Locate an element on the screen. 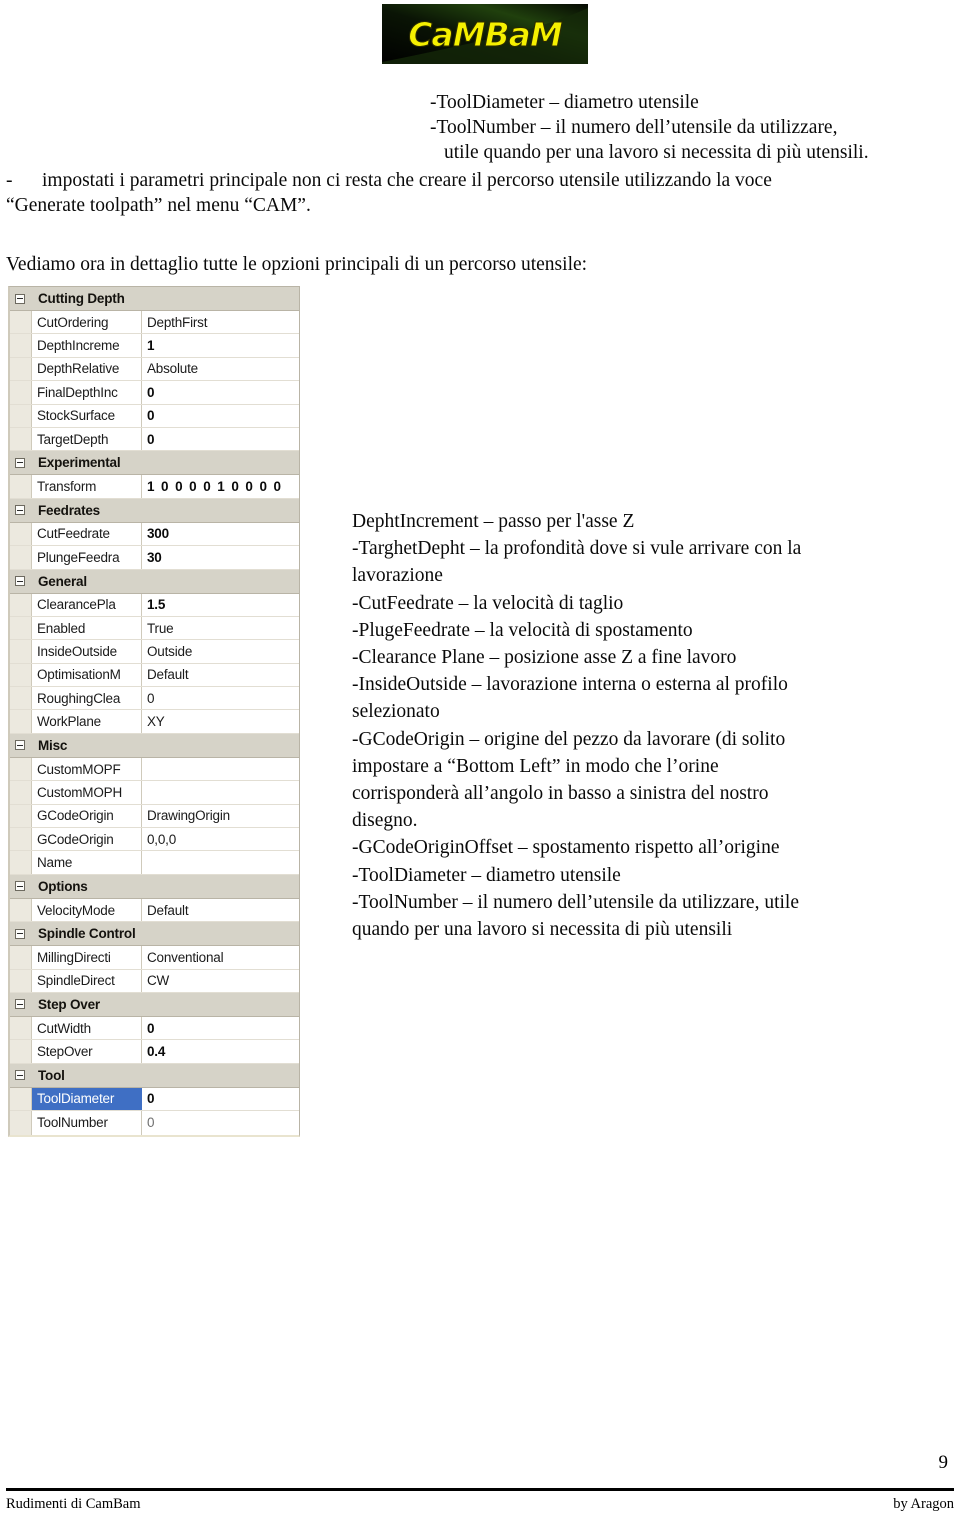 Image resolution: width=960 pixels, height=1525 pixels. property-name: Transform is located at coordinates (87, 486).